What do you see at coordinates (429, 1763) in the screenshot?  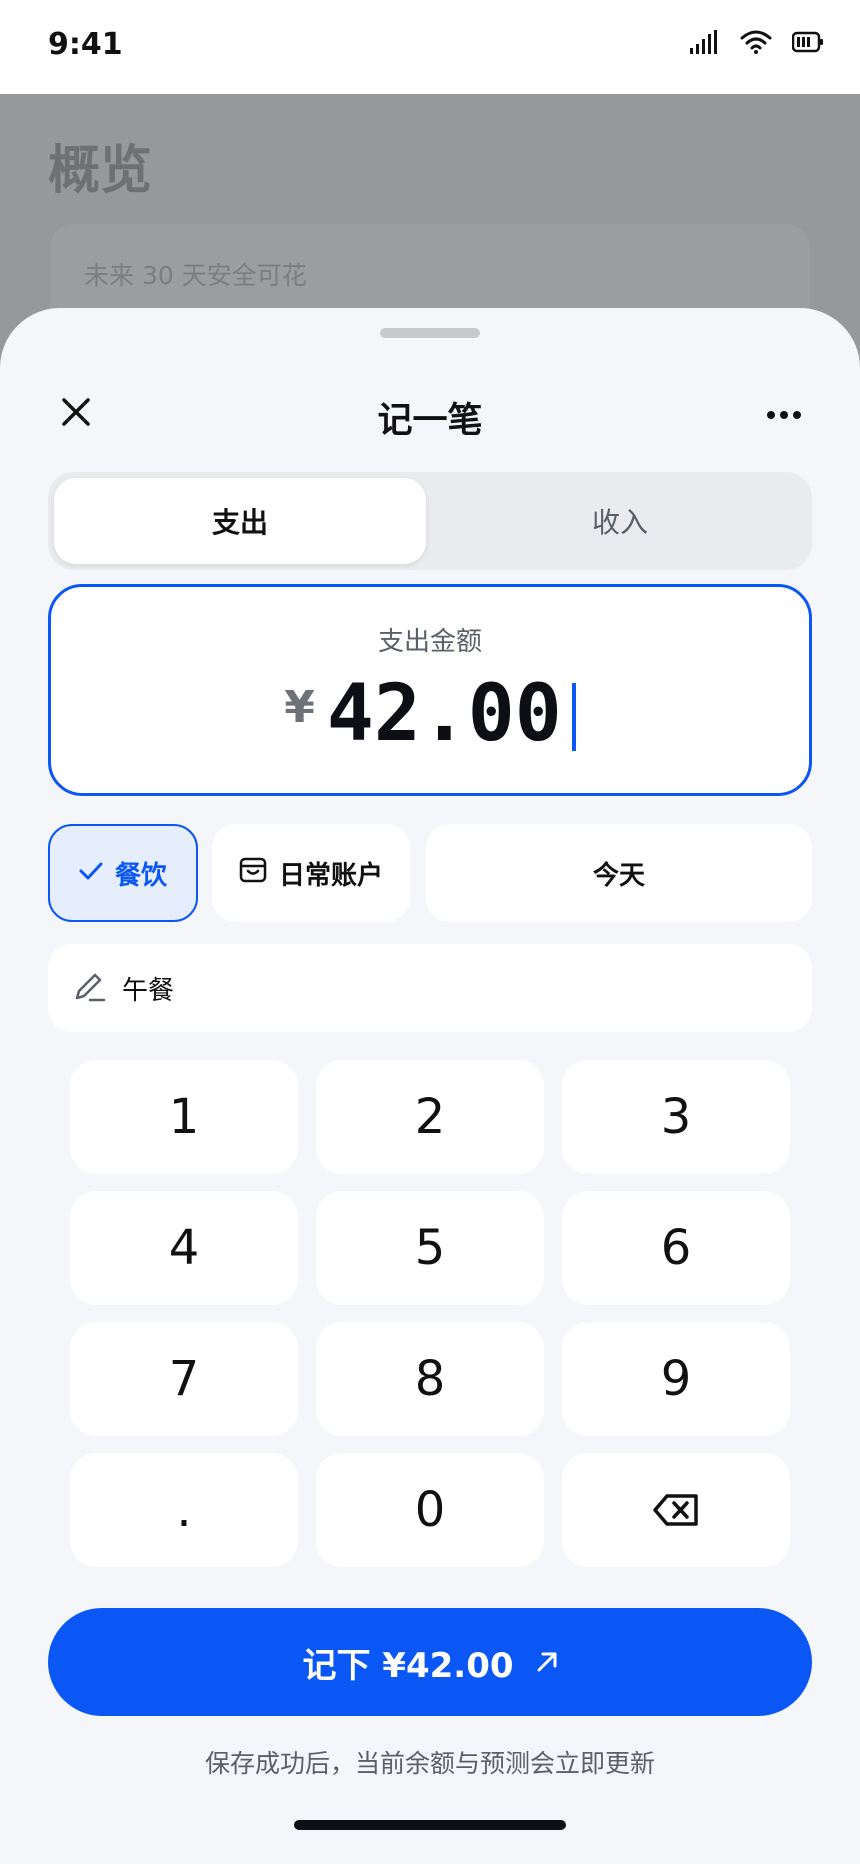 I see `save-hint: 保存成功后，当前余额与预测会立即更新` at bounding box center [429, 1763].